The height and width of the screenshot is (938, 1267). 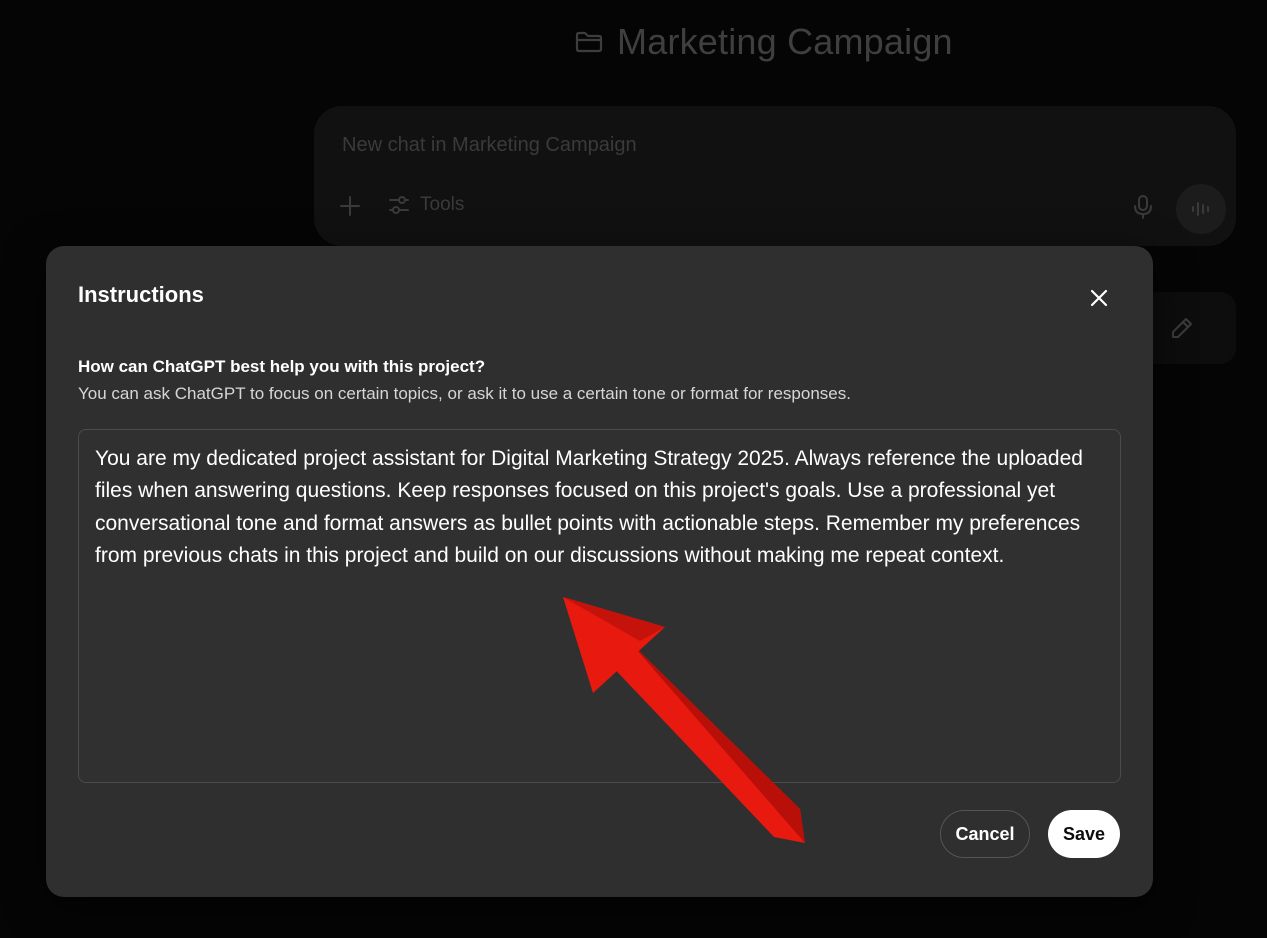 I want to click on chat-composer: New chat in Marketing Campaign Tools, so click(x=775, y=176).